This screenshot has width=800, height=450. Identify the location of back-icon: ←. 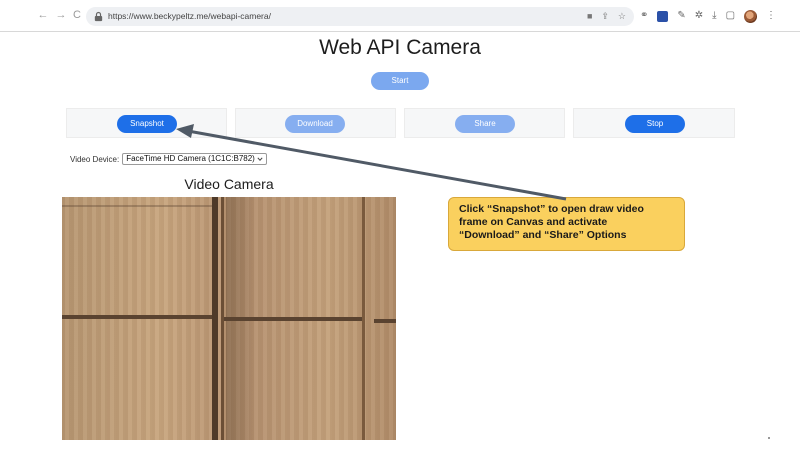
(43, 15).